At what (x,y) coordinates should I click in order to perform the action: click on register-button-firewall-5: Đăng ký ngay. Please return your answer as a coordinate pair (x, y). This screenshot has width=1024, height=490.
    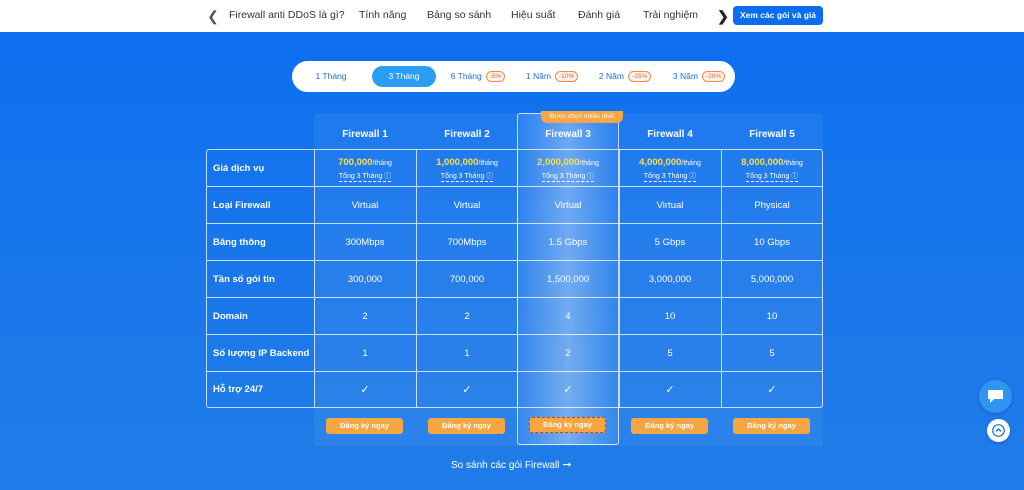
    Looking at the image, I should click on (771, 426).